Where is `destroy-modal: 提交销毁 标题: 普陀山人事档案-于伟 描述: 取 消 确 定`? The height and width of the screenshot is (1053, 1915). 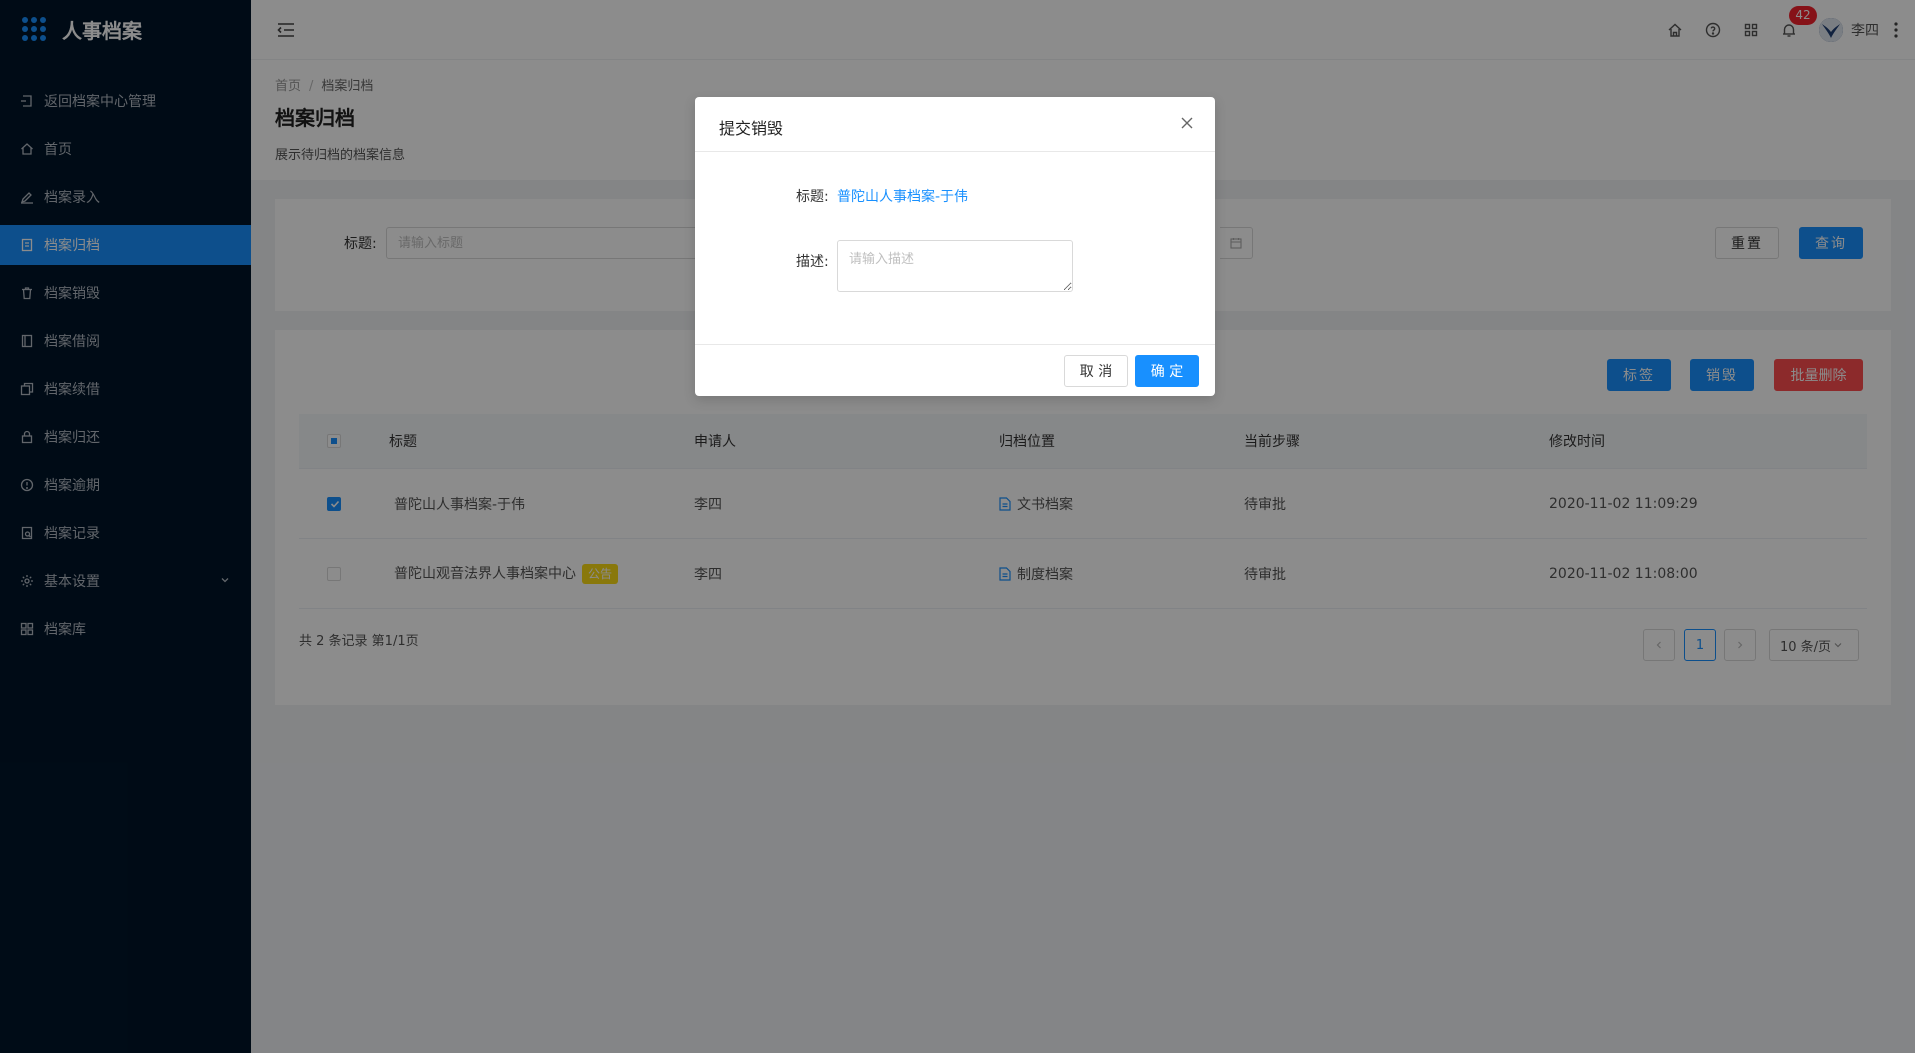
destroy-modal: 提交销毁 标题: 普陀山人事档案-于伟 描述: 取 消 确 定 is located at coordinates (955, 246).